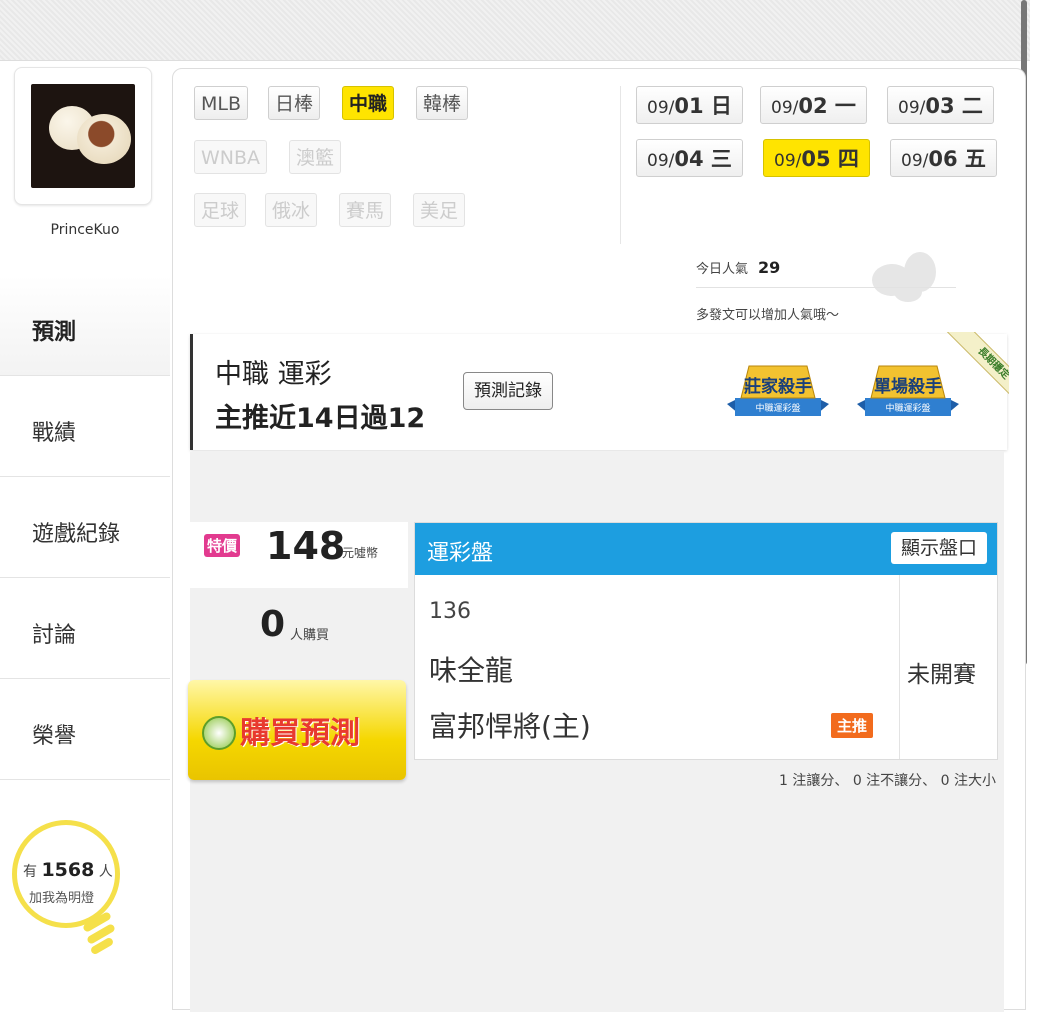  I want to click on odds-header: 運彩盤 顯示盤口, so click(706, 549).